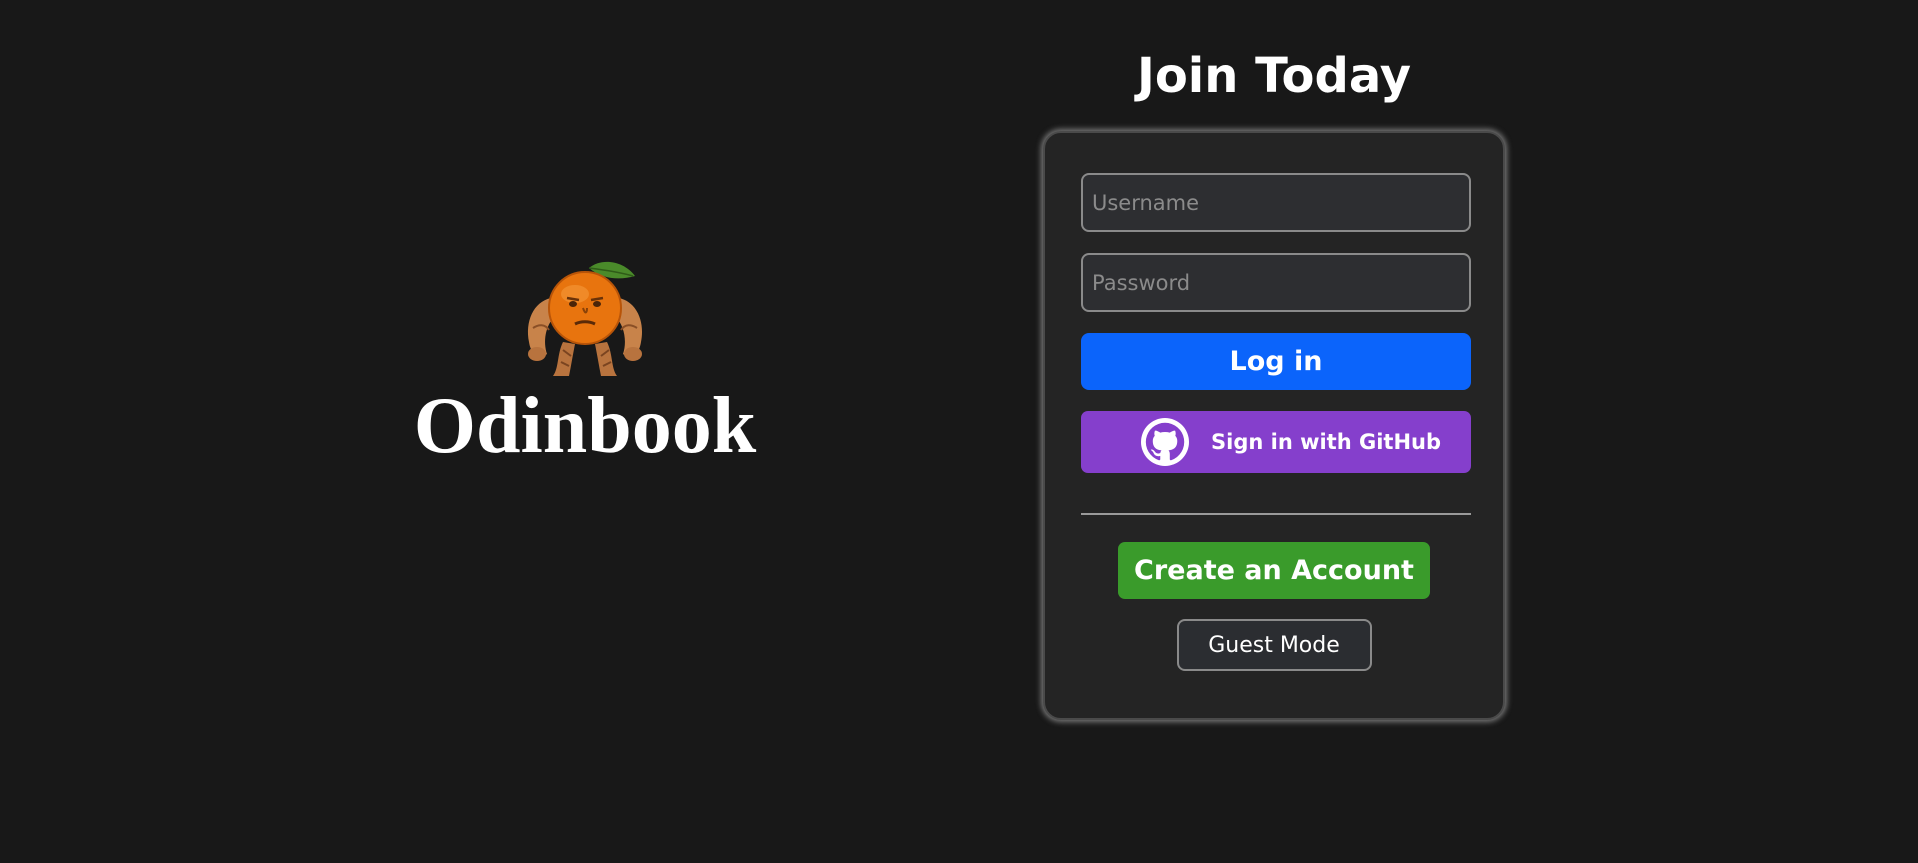  I want to click on auth-heading: Join Today, so click(1274, 76).